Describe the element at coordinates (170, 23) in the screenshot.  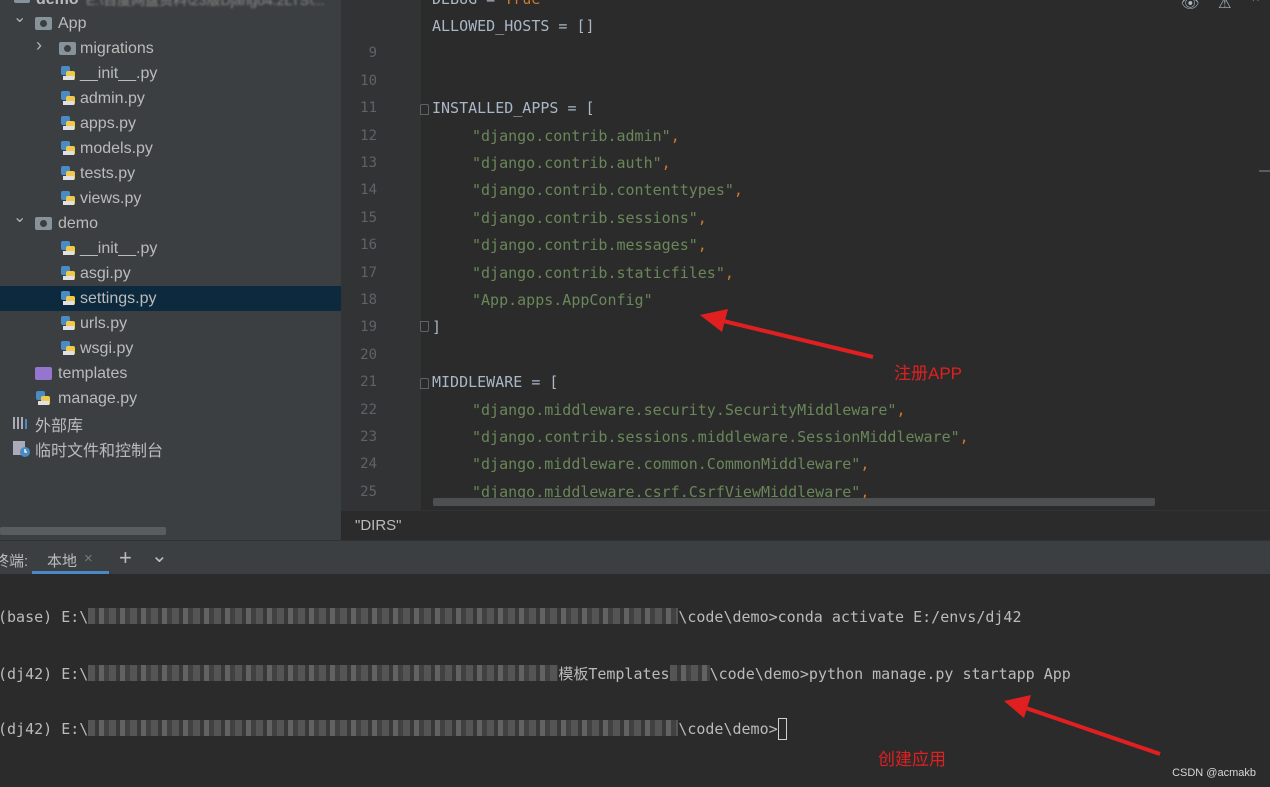
I see `tree-item-app: ⌄ App` at that location.